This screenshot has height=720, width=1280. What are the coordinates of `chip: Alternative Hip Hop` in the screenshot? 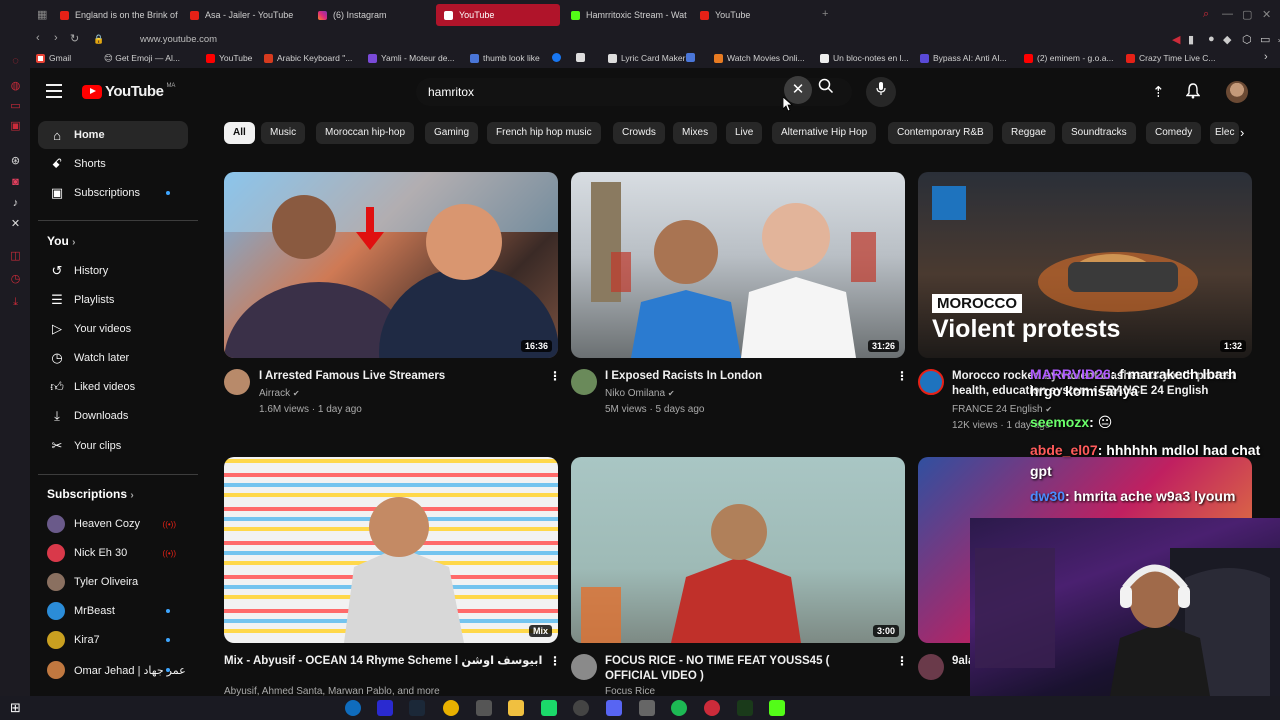 It's located at (824, 133).